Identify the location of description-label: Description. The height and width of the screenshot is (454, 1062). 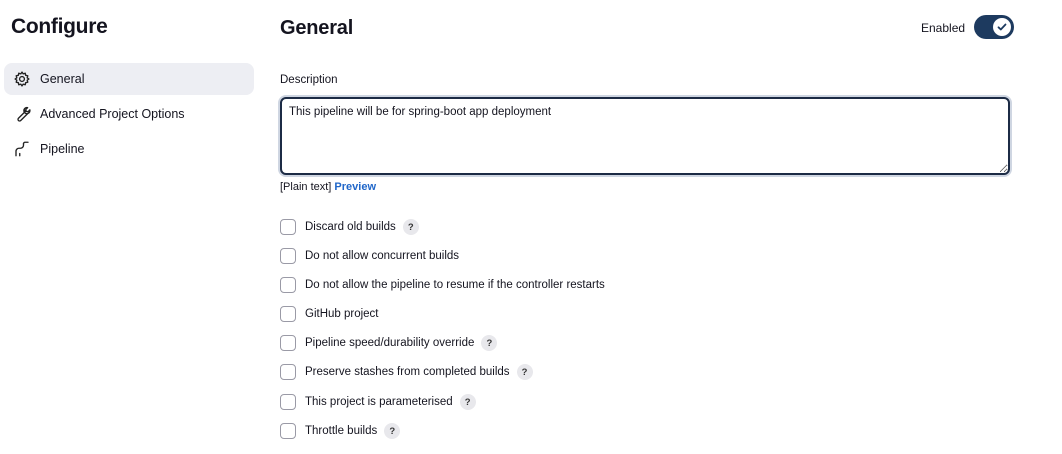
(309, 80).